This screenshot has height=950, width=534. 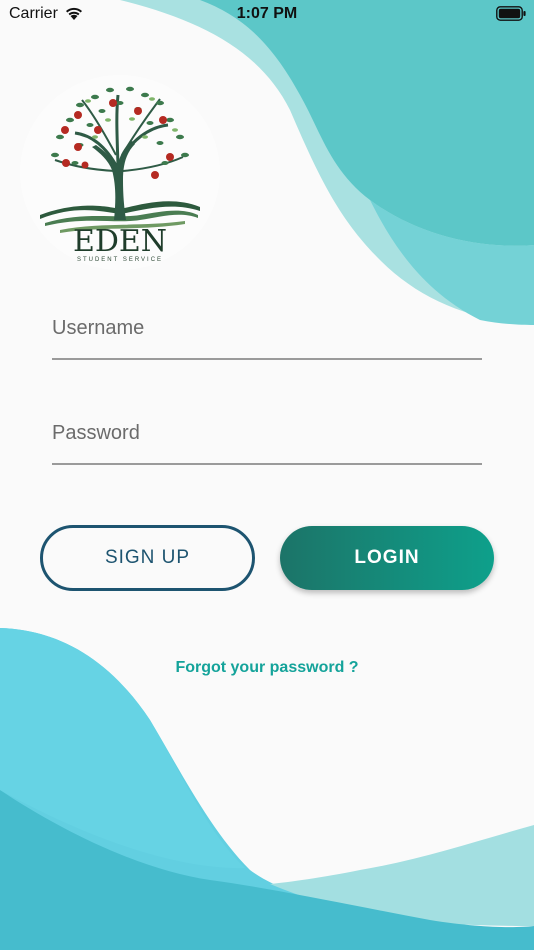 What do you see at coordinates (511, 13) in the screenshot?
I see `battery-icon` at bounding box center [511, 13].